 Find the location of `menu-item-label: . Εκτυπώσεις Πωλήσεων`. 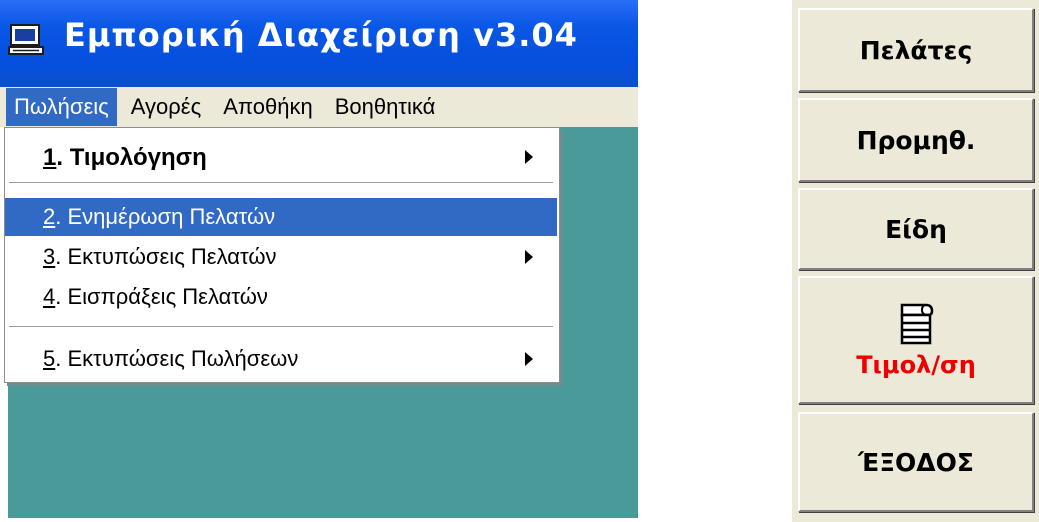

menu-item-label: . Εκτυπώσεις Πωλήσεων is located at coordinates (177, 358).